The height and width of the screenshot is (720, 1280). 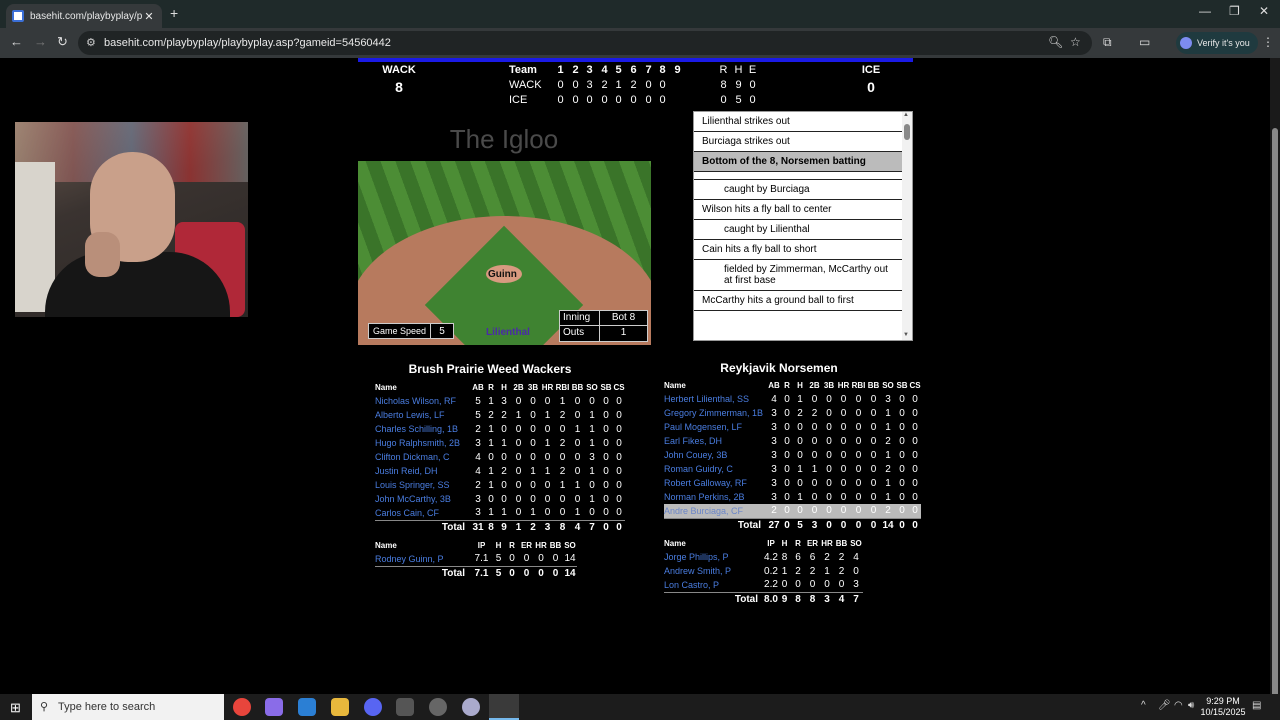 What do you see at coordinates (504, 707) in the screenshot?
I see `chrome-active-icon` at bounding box center [504, 707].